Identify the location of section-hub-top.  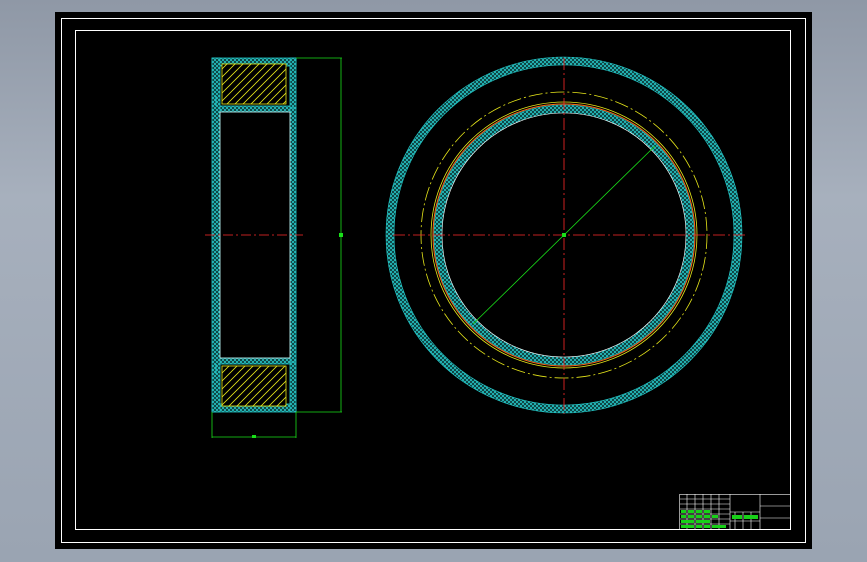
(255, 109).